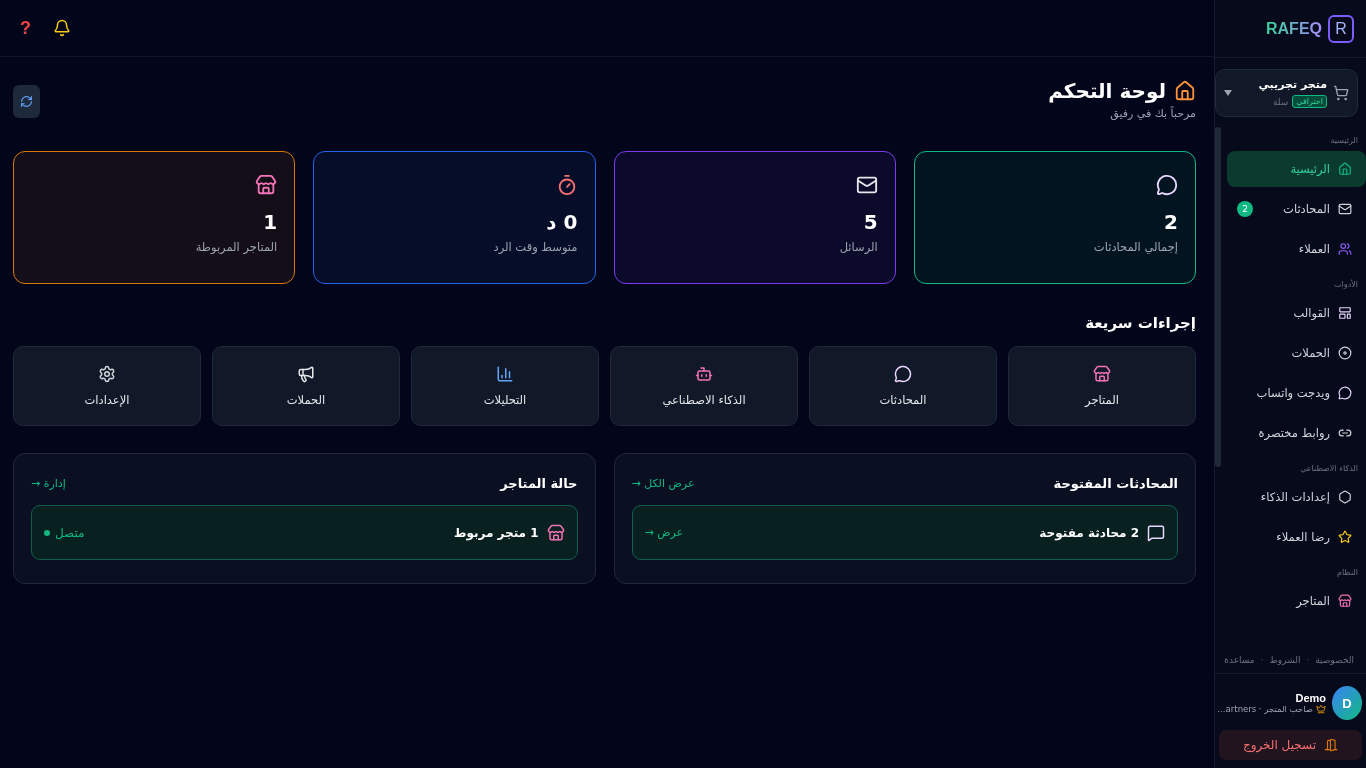 The width and height of the screenshot is (1366, 768). Describe the element at coordinates (1345, 249) in the screenshot. I see `users-icon` at that location.